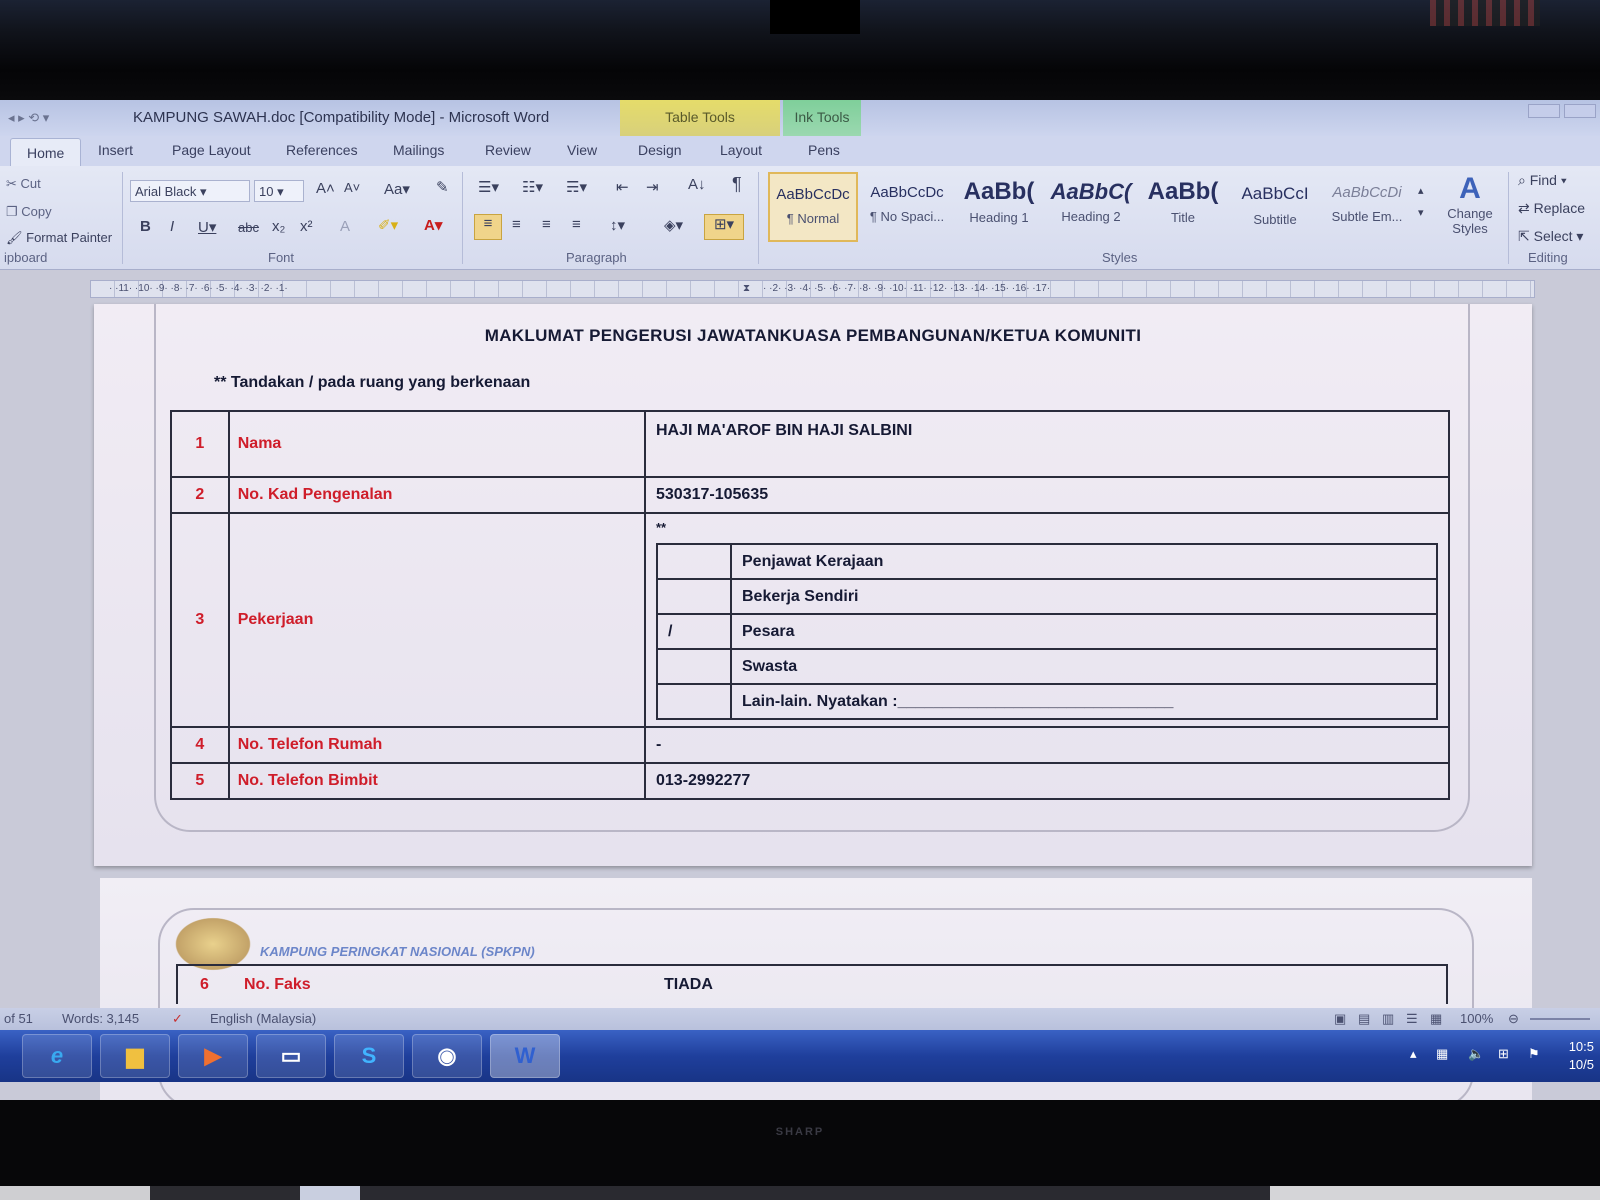  I want to click on row-number: 4, so click(200, 745).